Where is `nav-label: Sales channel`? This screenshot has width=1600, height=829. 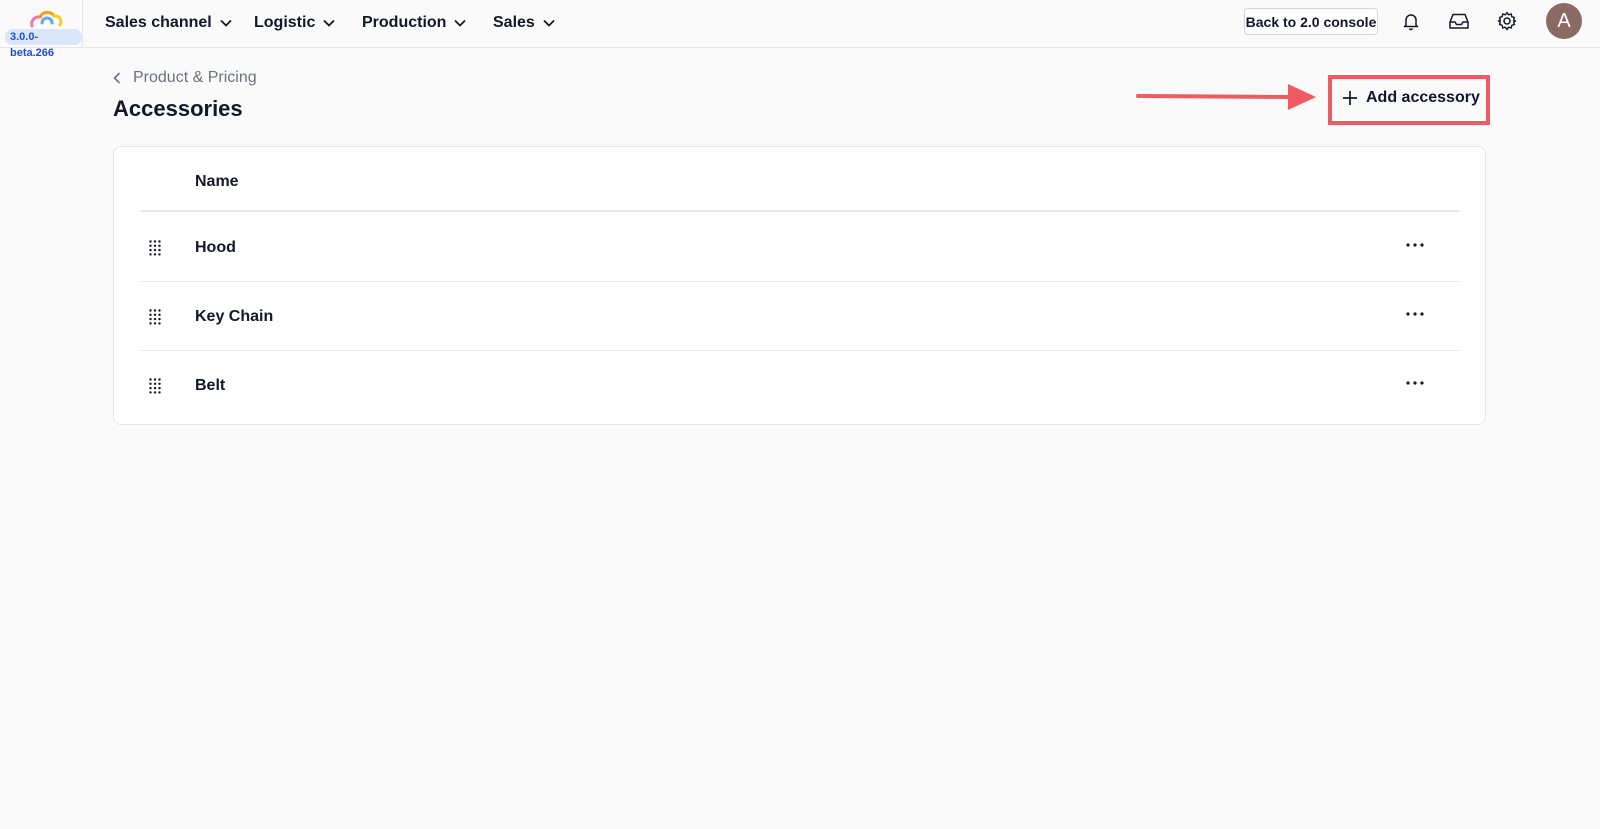
nav-label: Sales channel is located at coordinates (158, 22).